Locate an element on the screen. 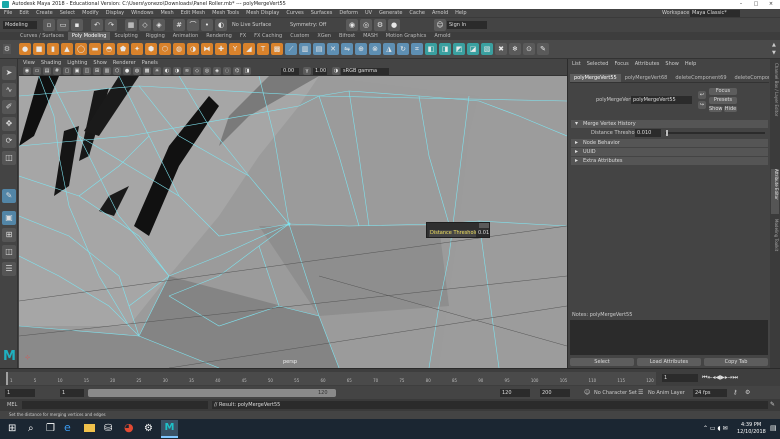 This screenshot has height=439, width=780. close-button: × is located at coordinates (771, 4).